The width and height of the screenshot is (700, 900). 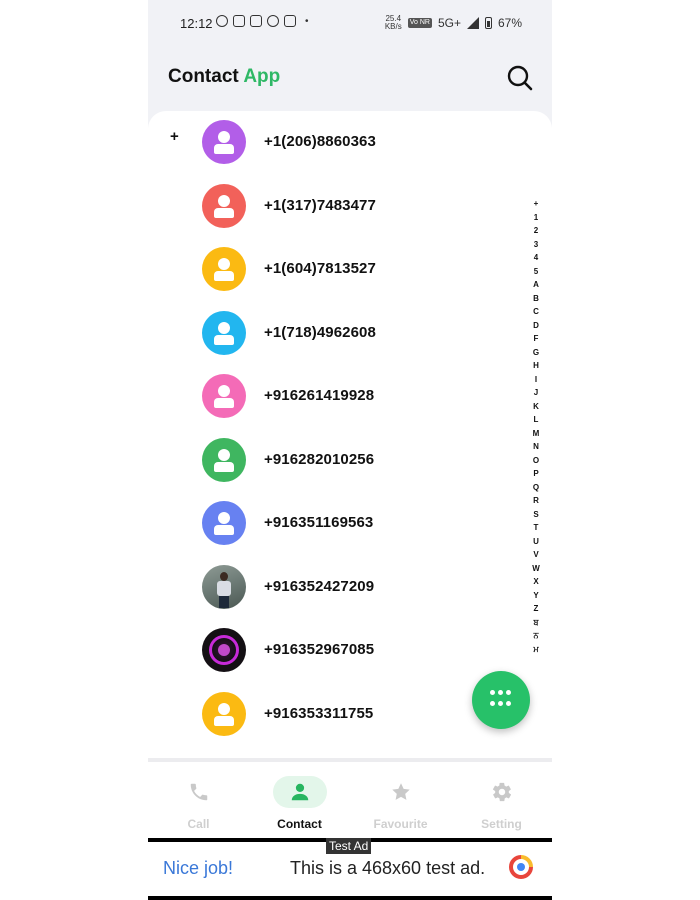 I want to click on app-title-main: Contact, so click(x=203, y=76).